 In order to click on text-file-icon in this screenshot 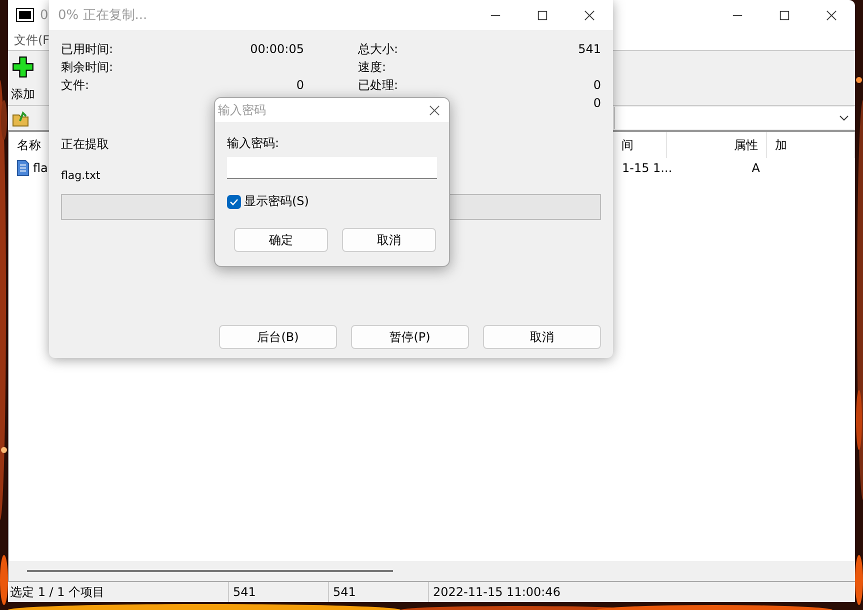, I will do `click(23, 168)`.